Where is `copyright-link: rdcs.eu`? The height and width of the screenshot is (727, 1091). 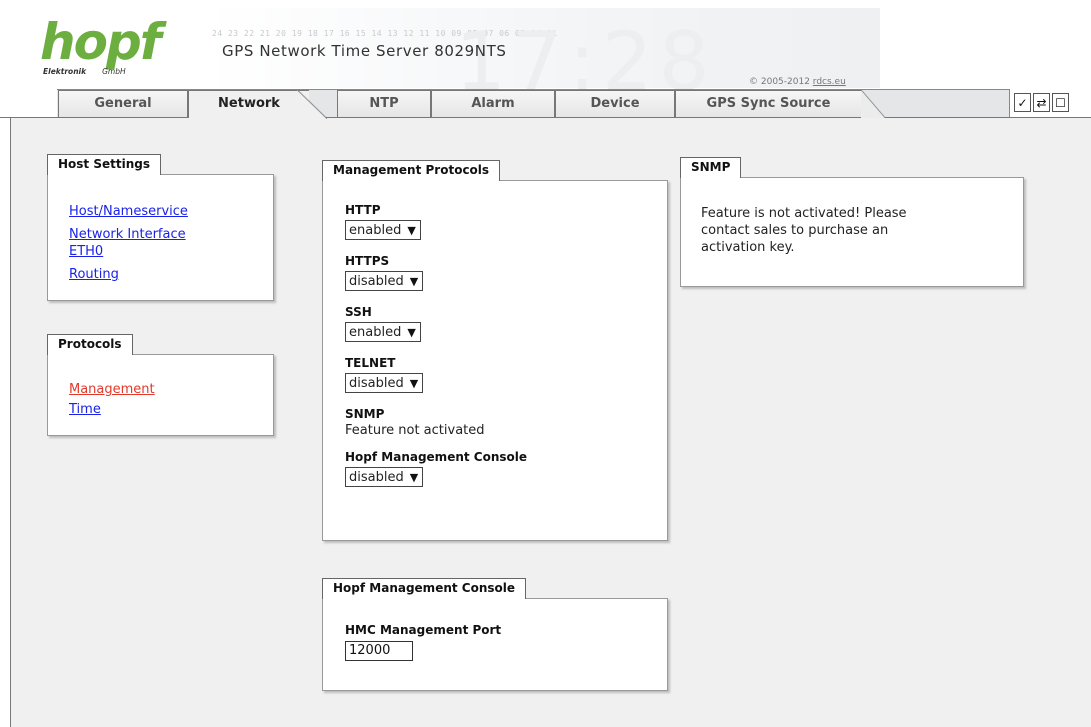
copyright-link: rdcs.eu is located at coordinates (829, 82).